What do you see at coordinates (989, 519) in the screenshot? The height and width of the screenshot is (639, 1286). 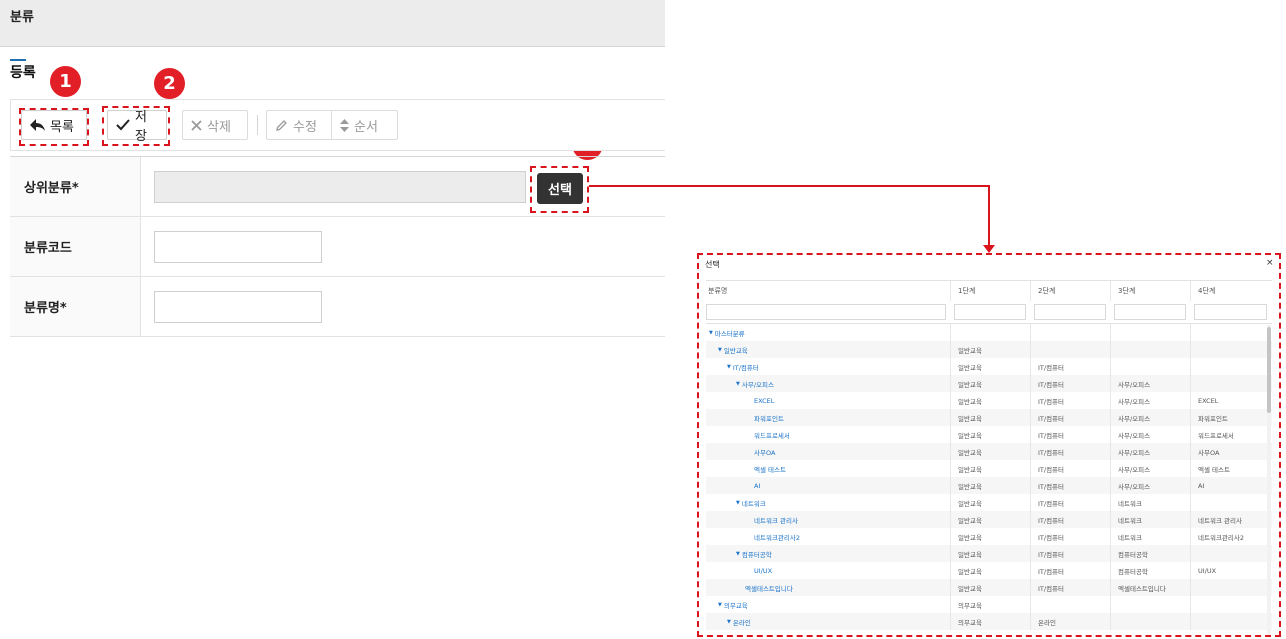 I see `table-row: 네트워크 관리사 일반교육 IT/컴퓨터 네트워크 네트워크 관리사` at bounding box center [989, 519].